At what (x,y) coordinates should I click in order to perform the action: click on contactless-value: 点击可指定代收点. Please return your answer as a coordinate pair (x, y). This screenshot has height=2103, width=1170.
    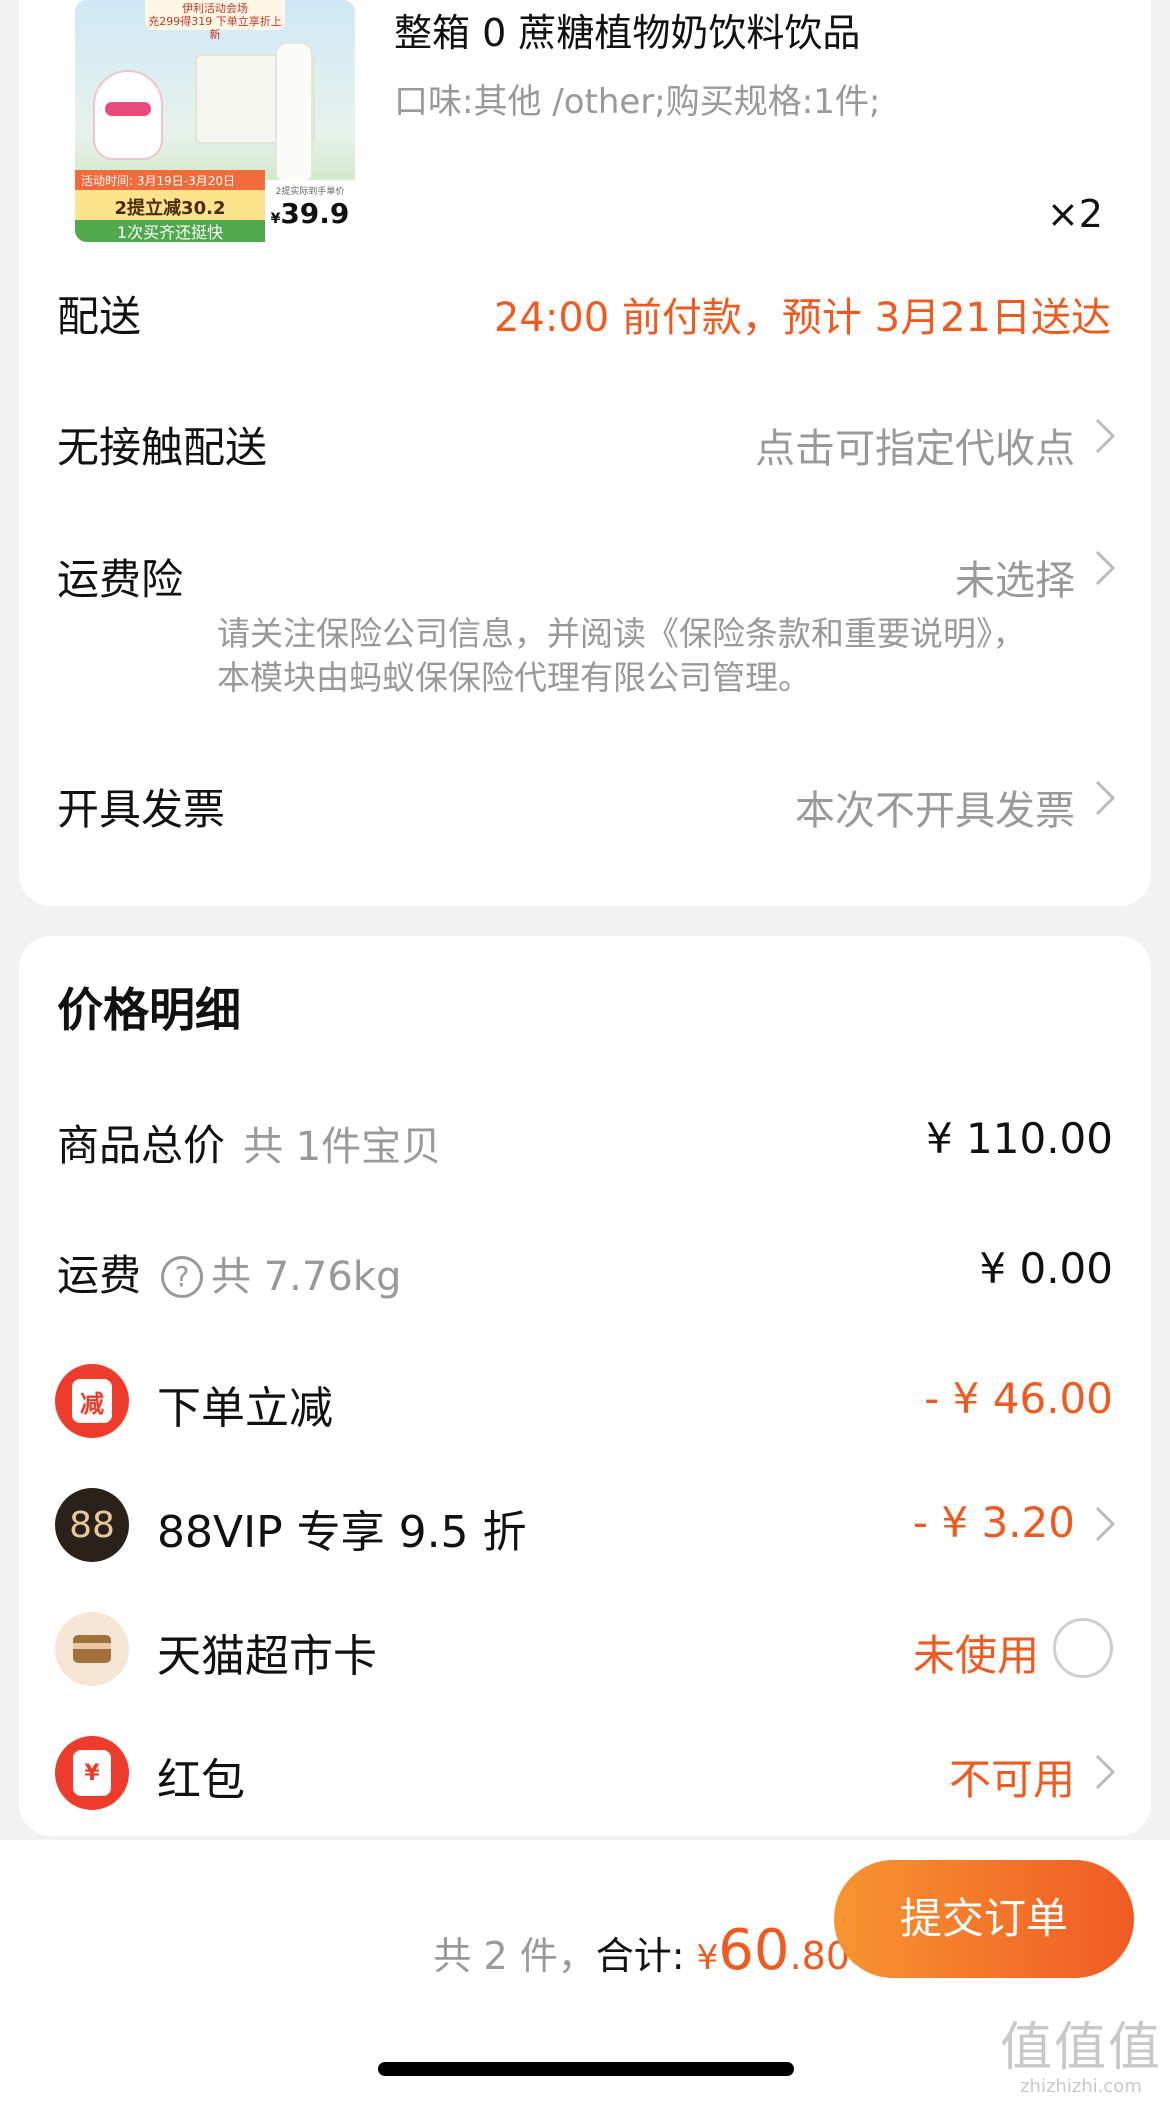
    Looking at the image, I should click on (915, 449).